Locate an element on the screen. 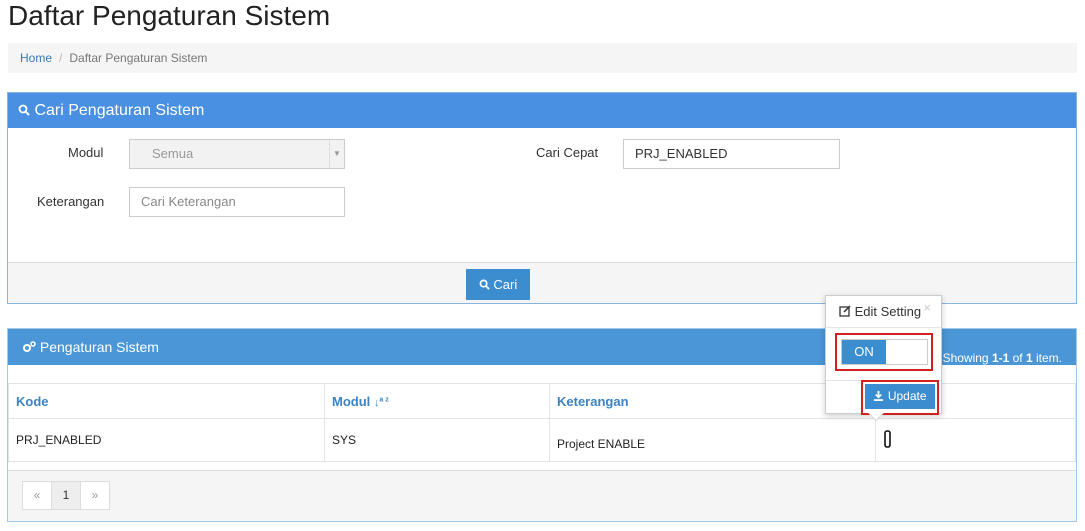  update-highlight: Update is located at coordinates (900, 397).